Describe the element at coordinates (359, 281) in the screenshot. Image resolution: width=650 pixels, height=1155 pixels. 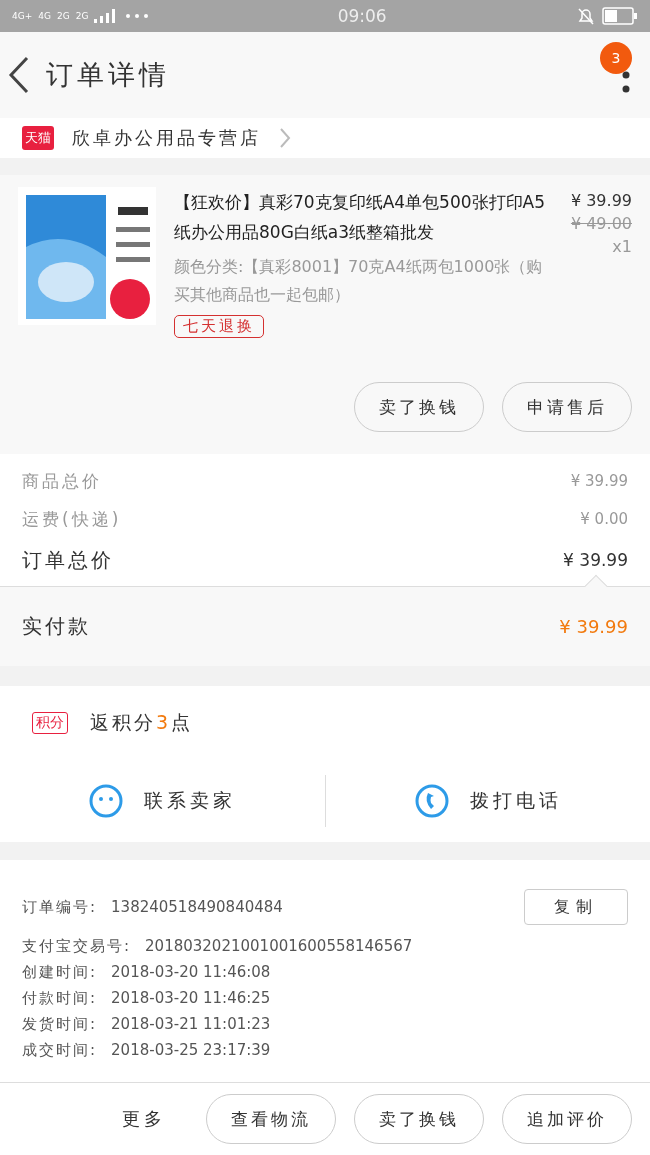
I see `product-sku: 颜色分类:【真彩8001】70克A4纸两包1000张（购买其他商品也一起包邮）` at that location.